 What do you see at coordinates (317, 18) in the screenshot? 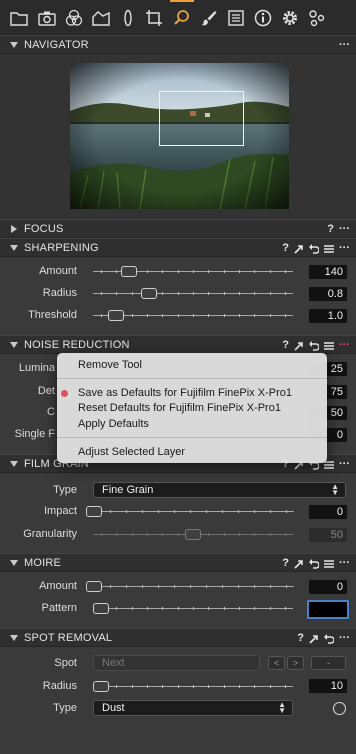
I see `batch-icon` at bounding box center [317, 18].